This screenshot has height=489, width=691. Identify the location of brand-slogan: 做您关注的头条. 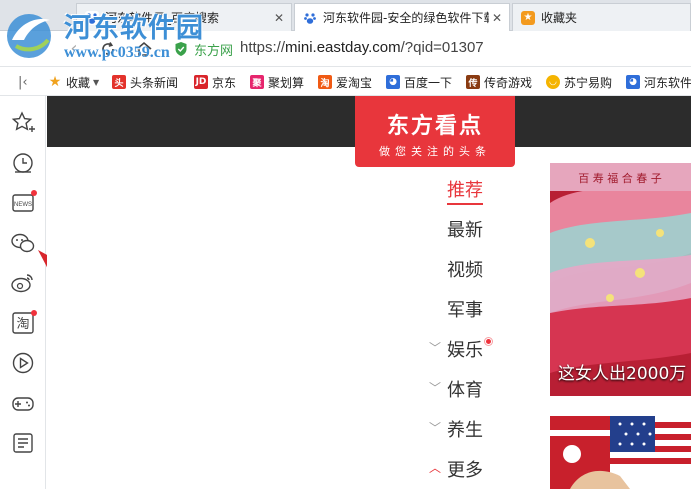
(435, 151).